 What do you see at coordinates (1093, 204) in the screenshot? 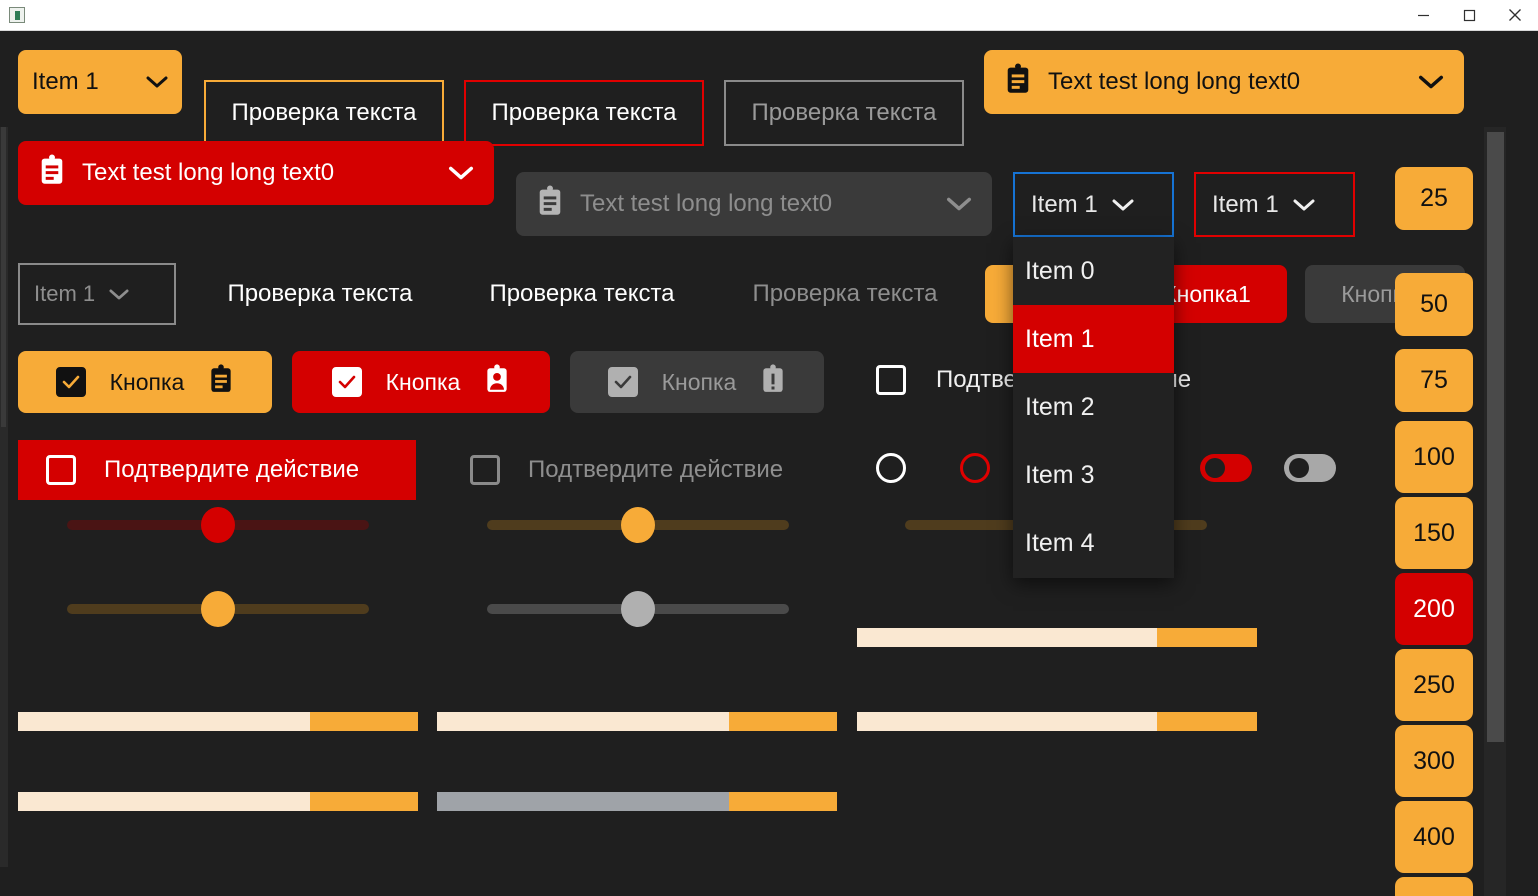
I see `combo-item1-focused: Item 1` at bounding box center [1093, 204].